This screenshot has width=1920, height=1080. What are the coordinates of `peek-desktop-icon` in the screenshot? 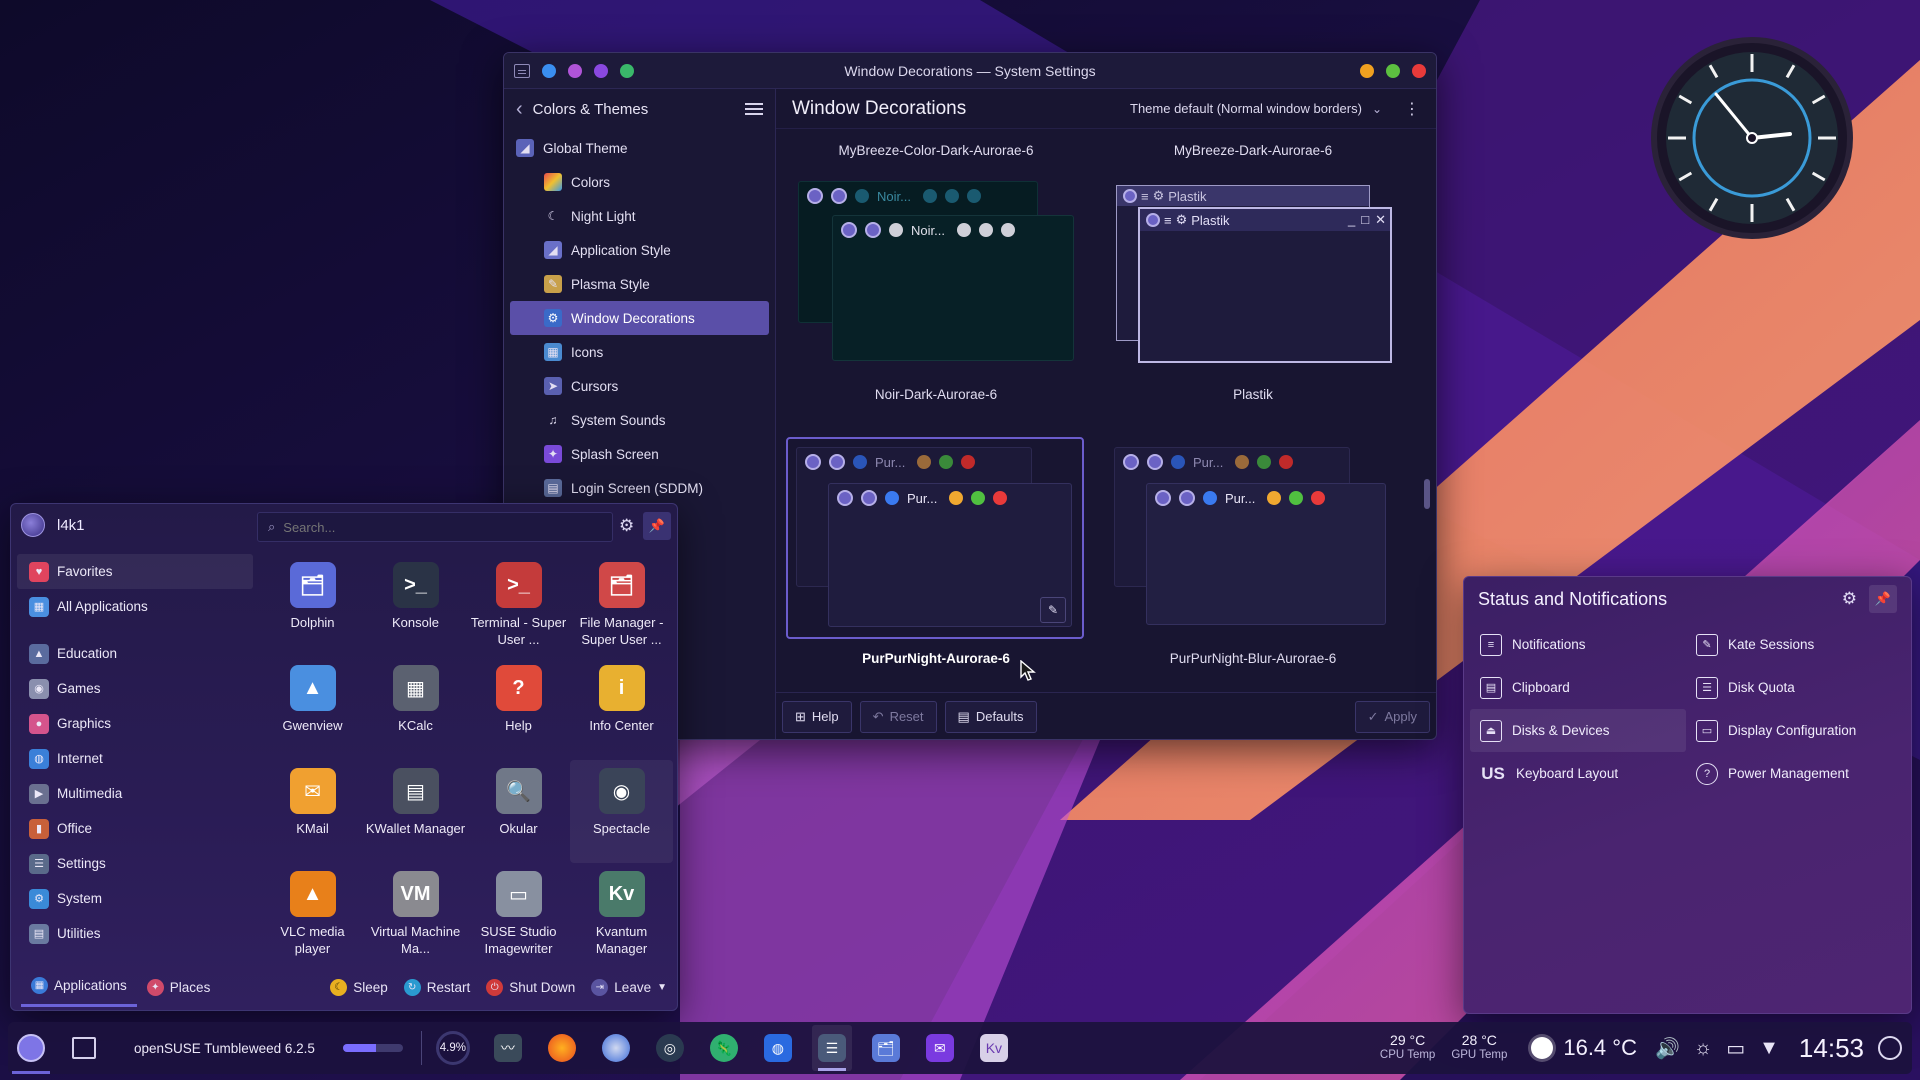 It's located at (1890, 1048).